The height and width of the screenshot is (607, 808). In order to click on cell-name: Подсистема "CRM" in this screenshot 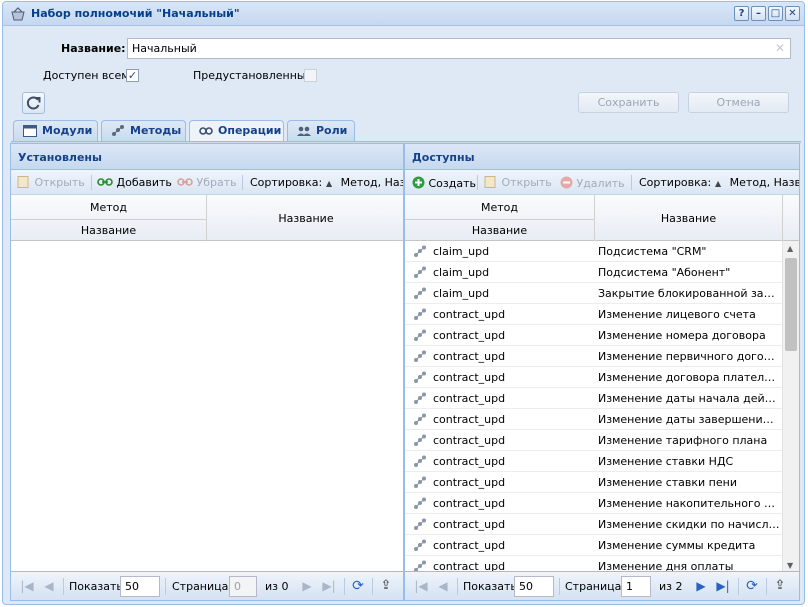, I will do `click(652, 251)`.